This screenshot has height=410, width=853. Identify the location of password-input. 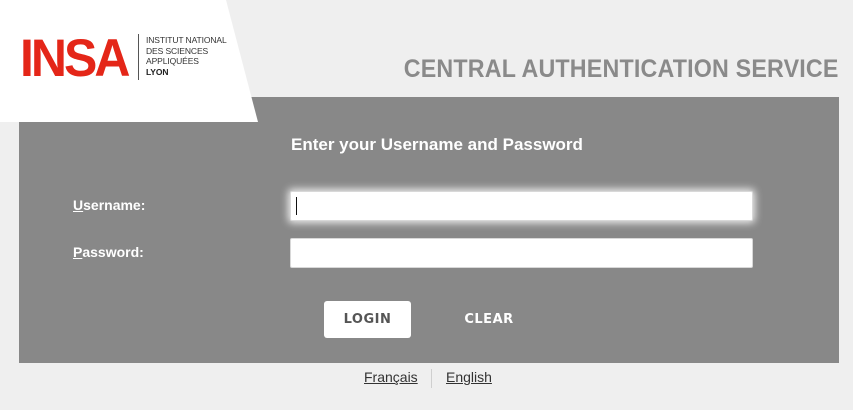
(521, 253).